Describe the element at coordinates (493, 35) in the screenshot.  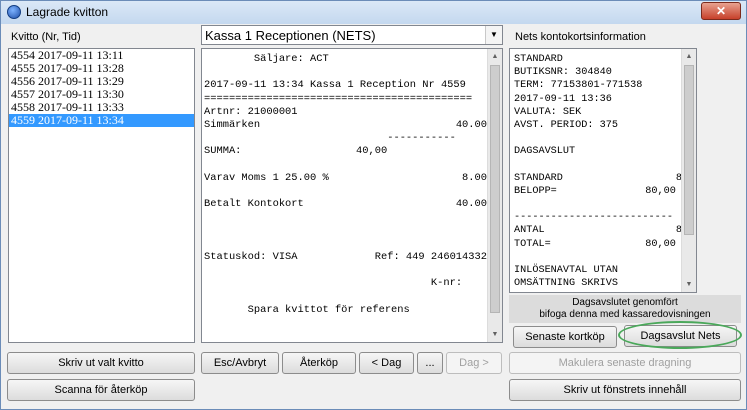
I see `chevron-down-icon: ▼` at that location.